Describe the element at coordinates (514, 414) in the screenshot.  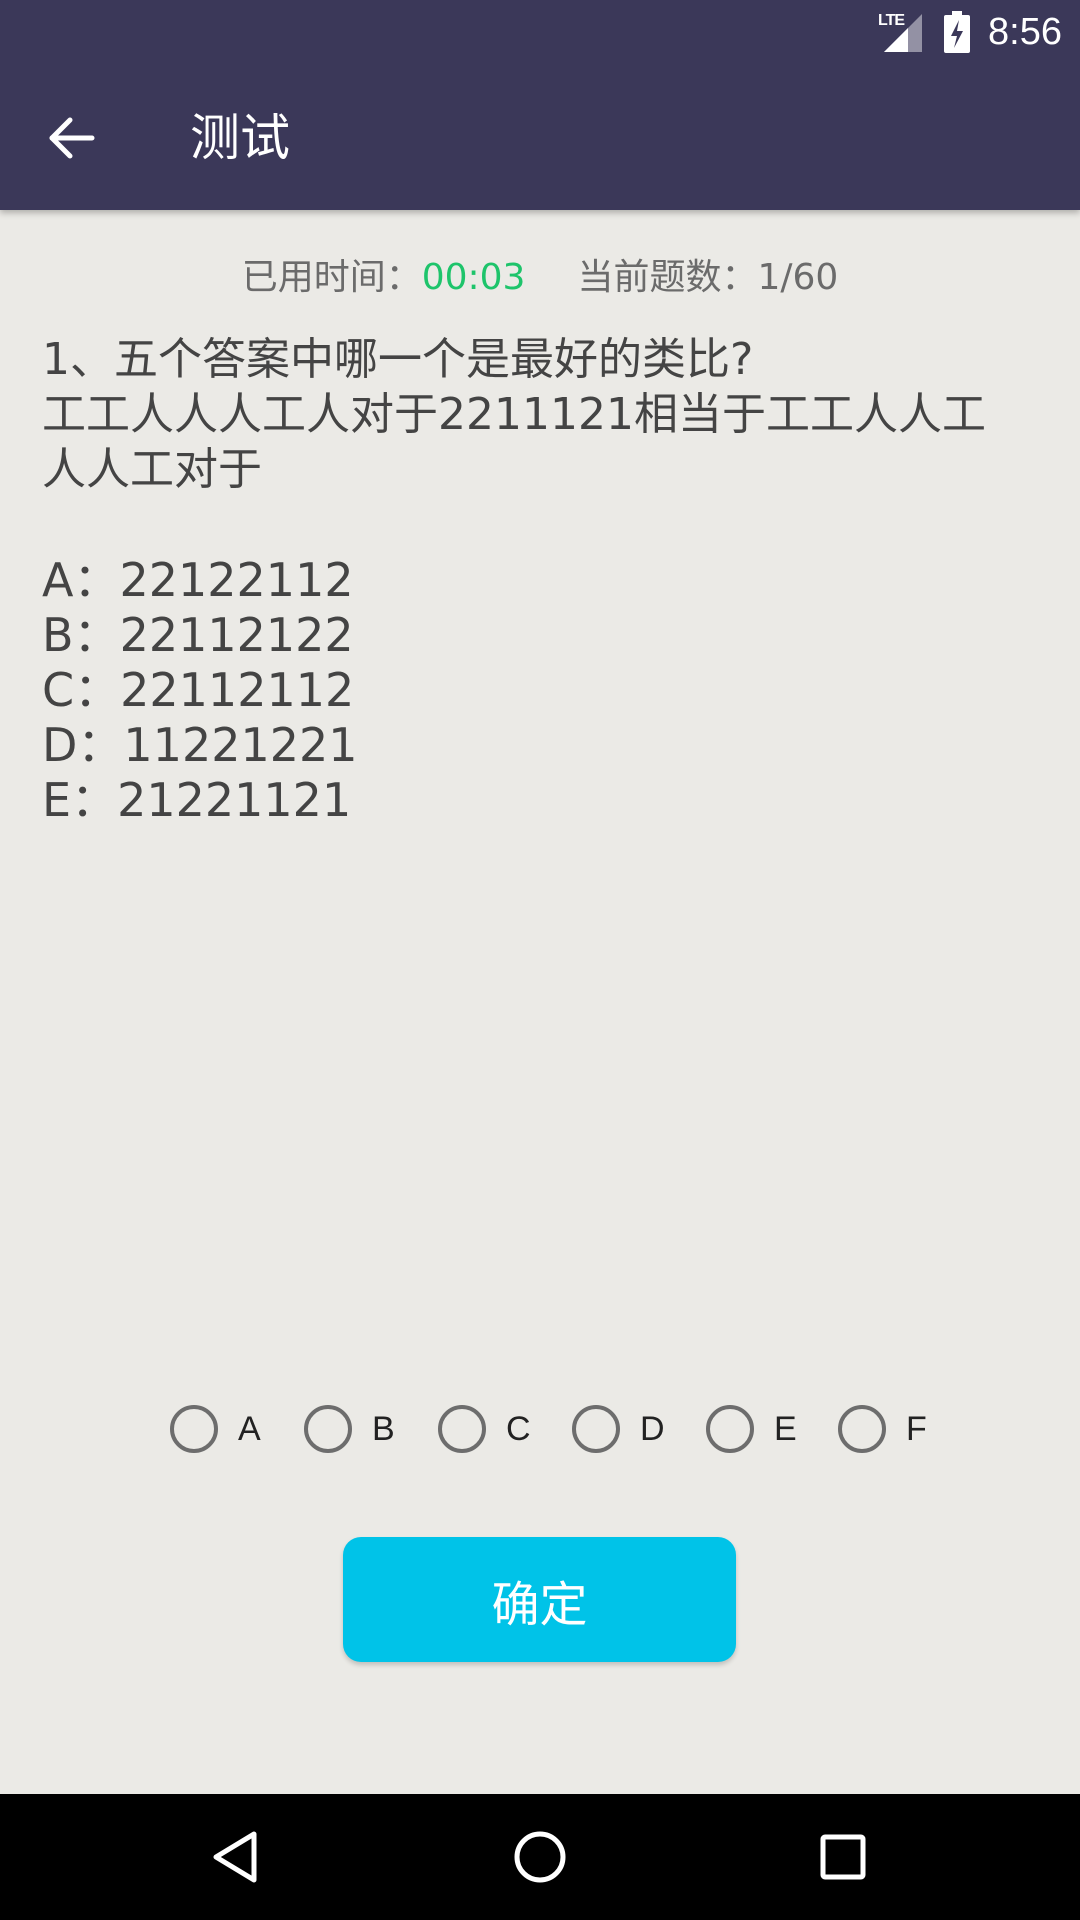
I see `question-line: 工工人人人工人对于2211121相当于工工人人工` at that location.